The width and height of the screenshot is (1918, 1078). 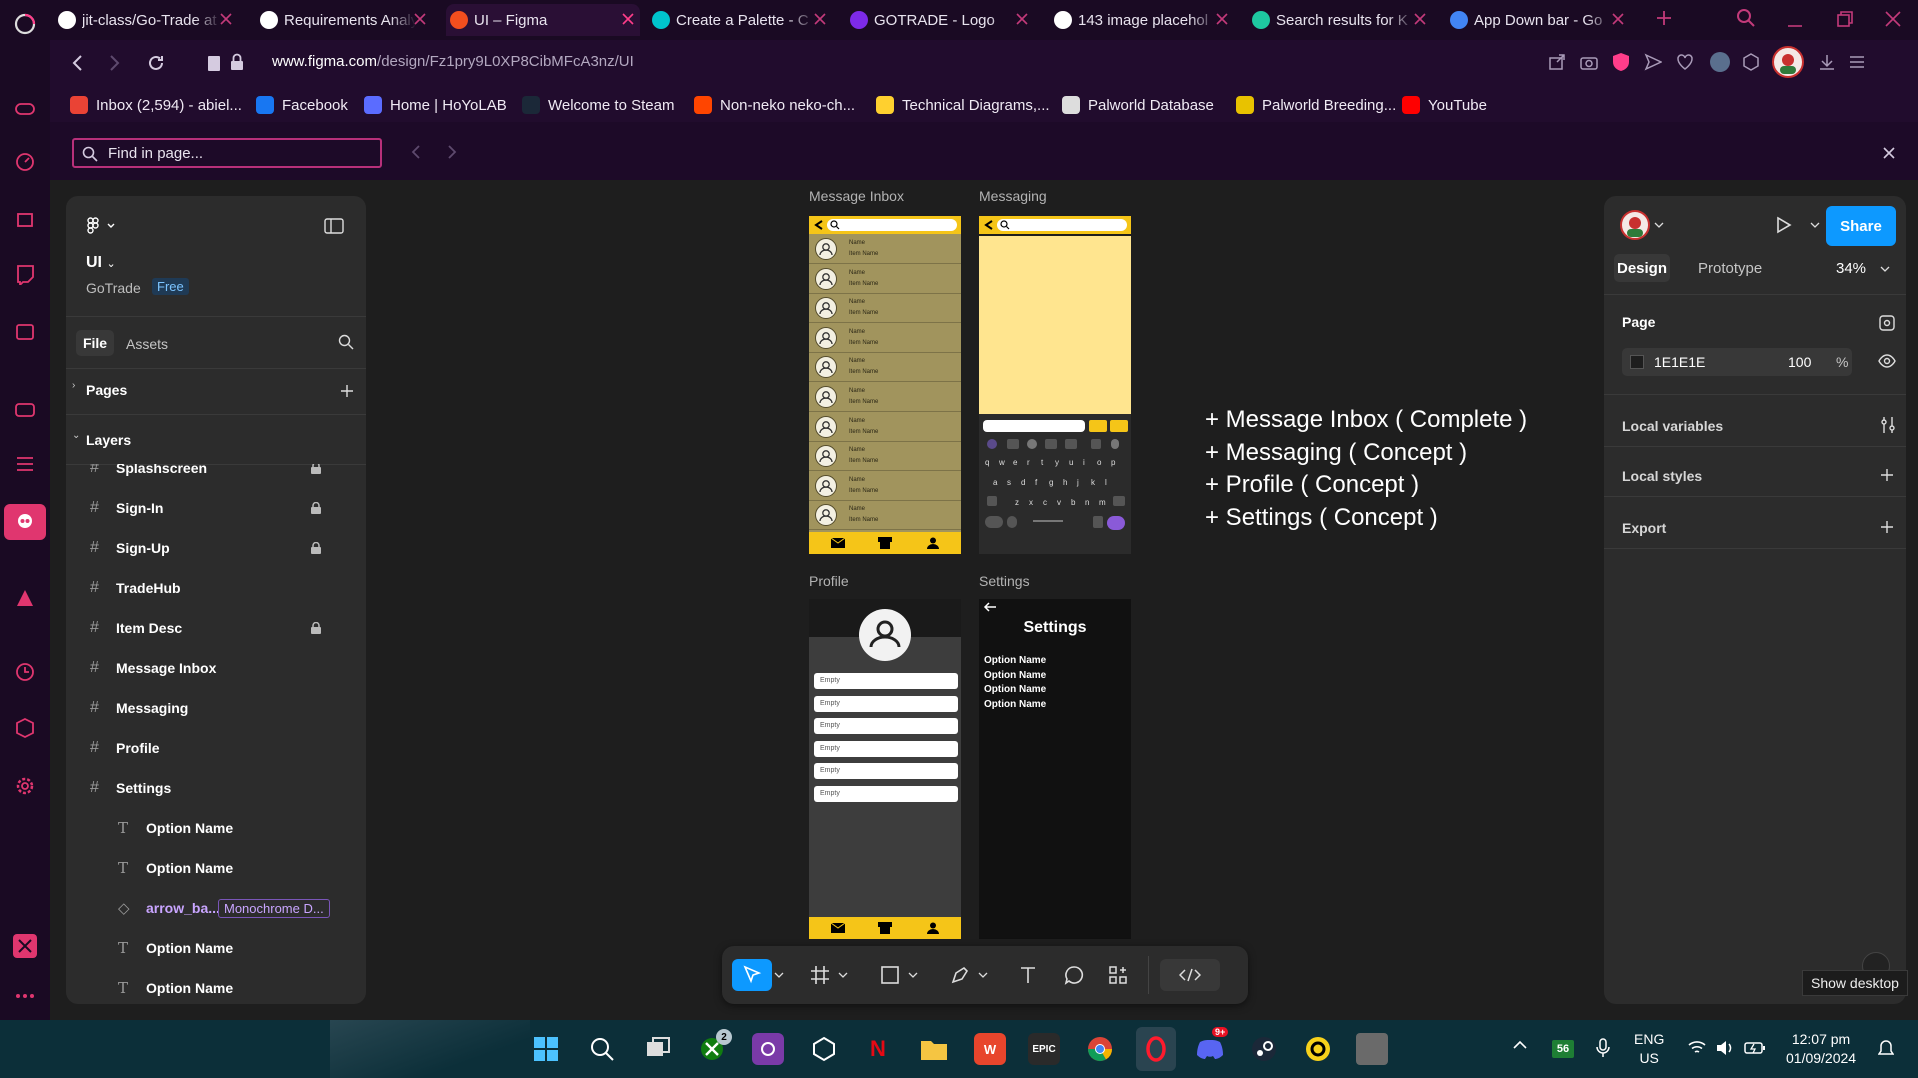 What do you see at coordinates (885, 769) in the screenshot?
I see `frame-profile: Empty Empty Empty Empty Empty Empty` at bounding box center [885, 769].